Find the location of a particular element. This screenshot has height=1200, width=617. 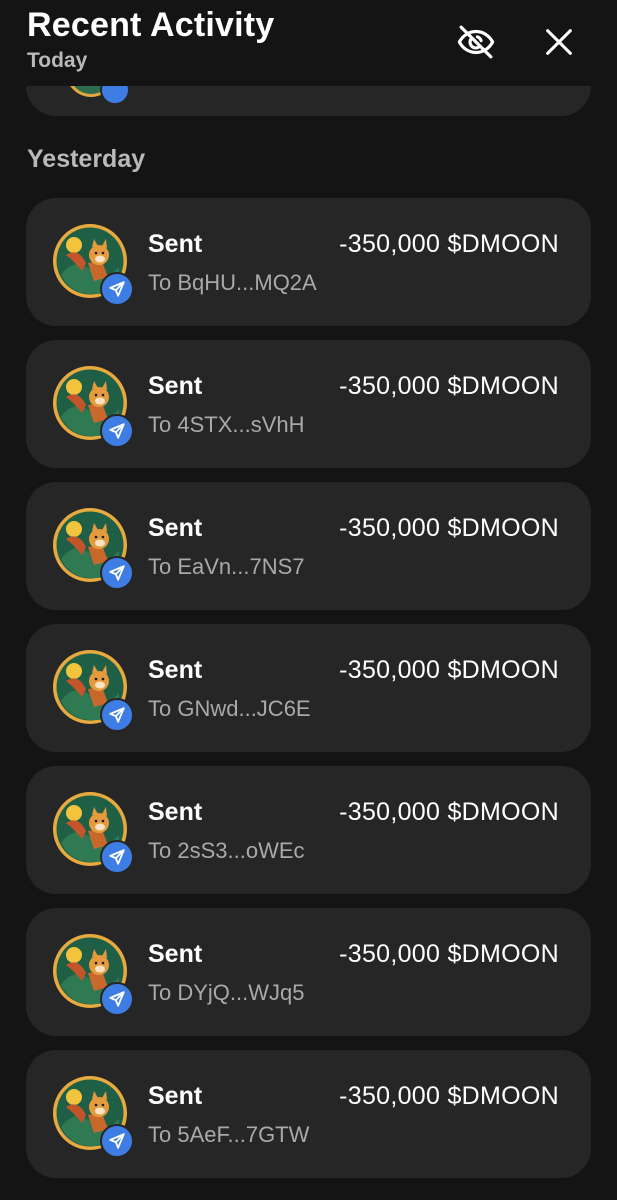

transaction-card: Sent -350,000 $DMOON To EaVn...7NS7 is located at coordinates (308, 546).